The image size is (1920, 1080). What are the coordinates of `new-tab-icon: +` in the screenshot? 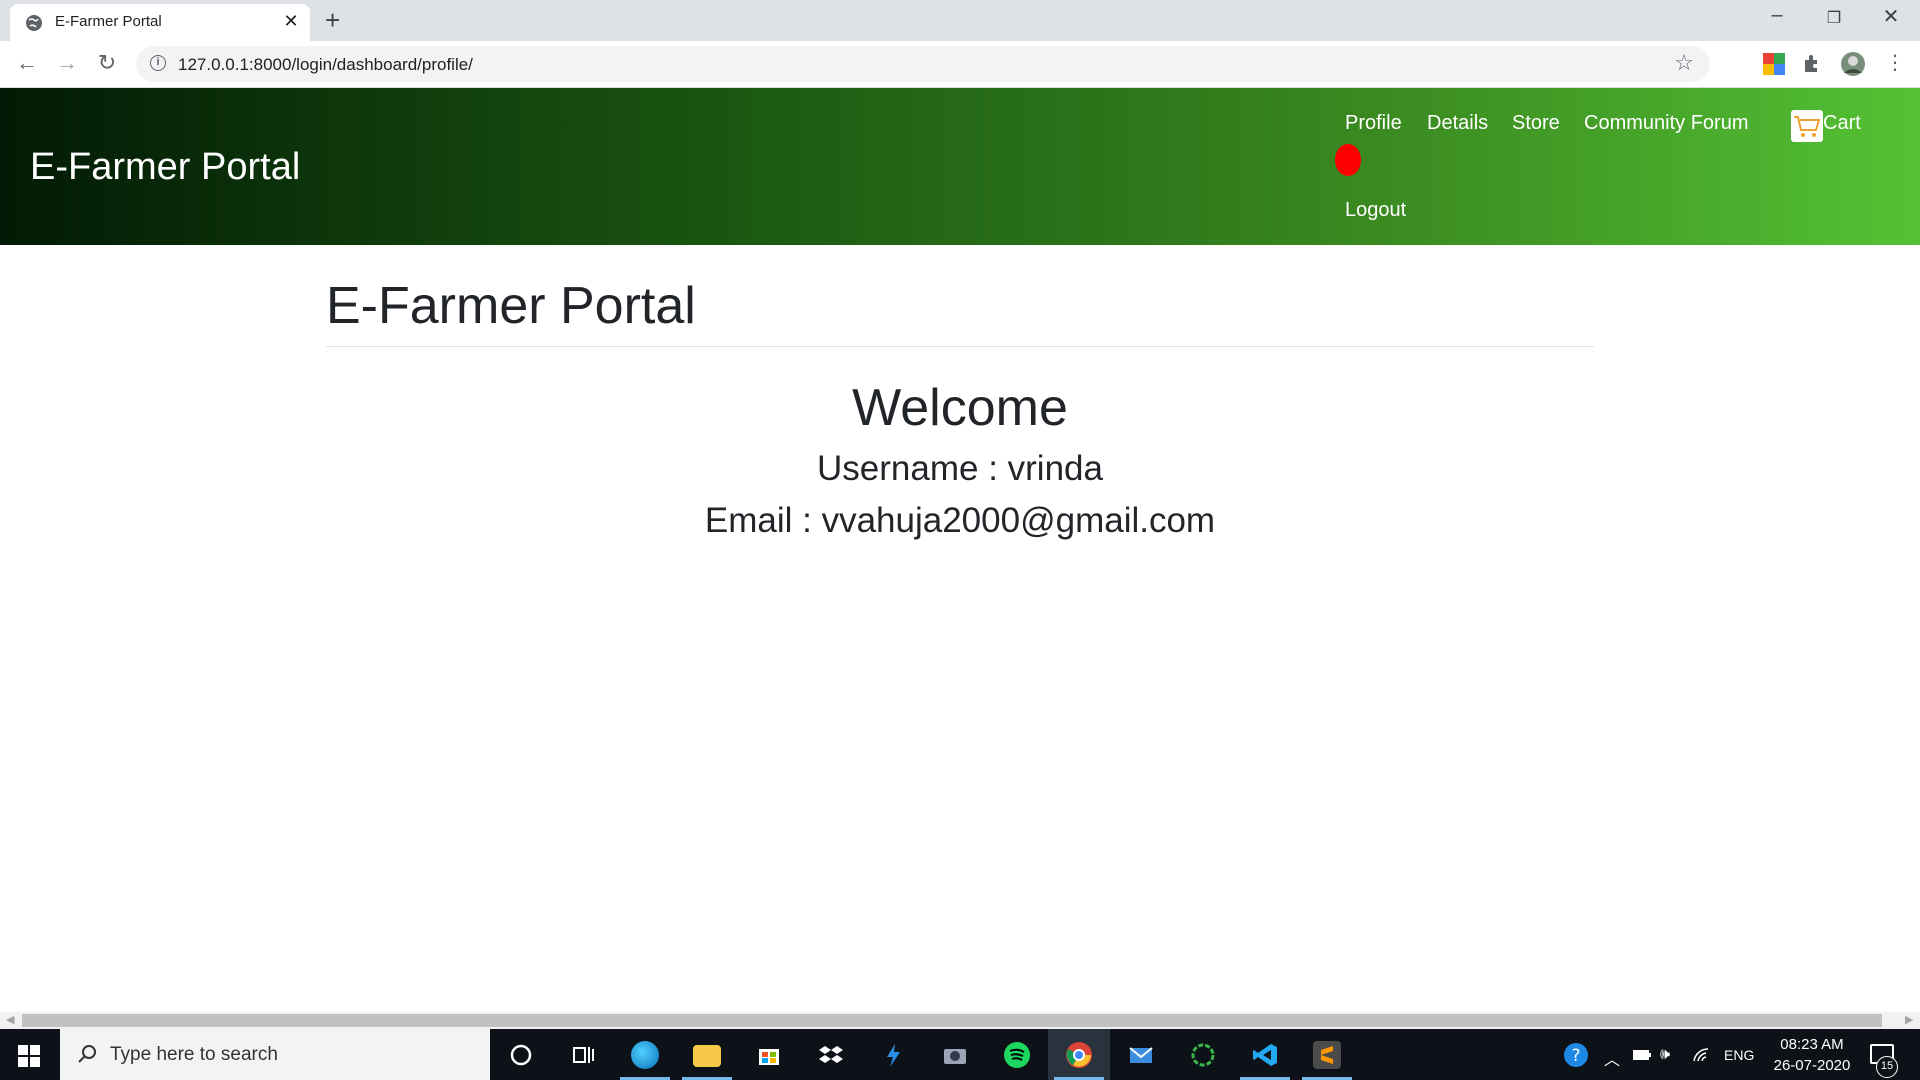 It's located at (332, 20).